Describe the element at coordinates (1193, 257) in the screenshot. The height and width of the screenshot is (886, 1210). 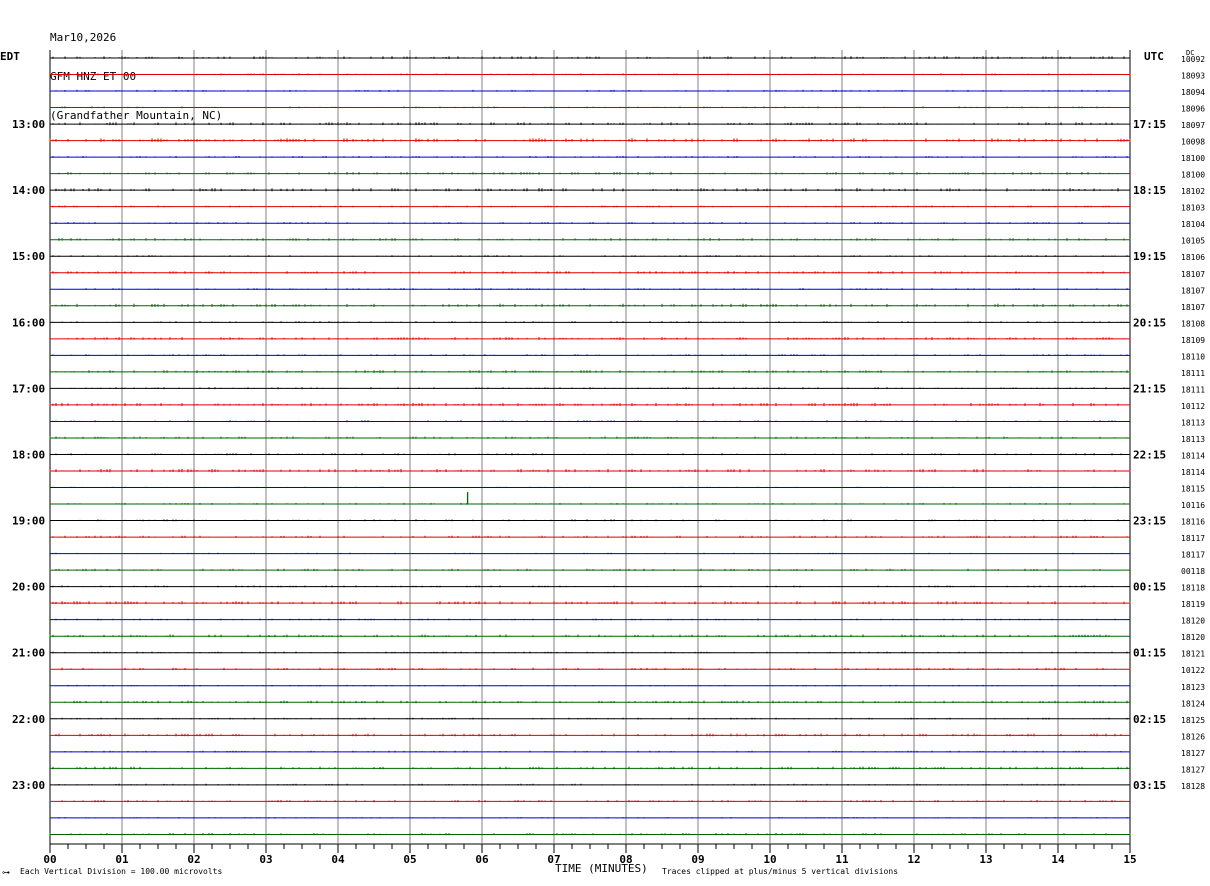
I see `dc-offset-value: 18106` at that location.